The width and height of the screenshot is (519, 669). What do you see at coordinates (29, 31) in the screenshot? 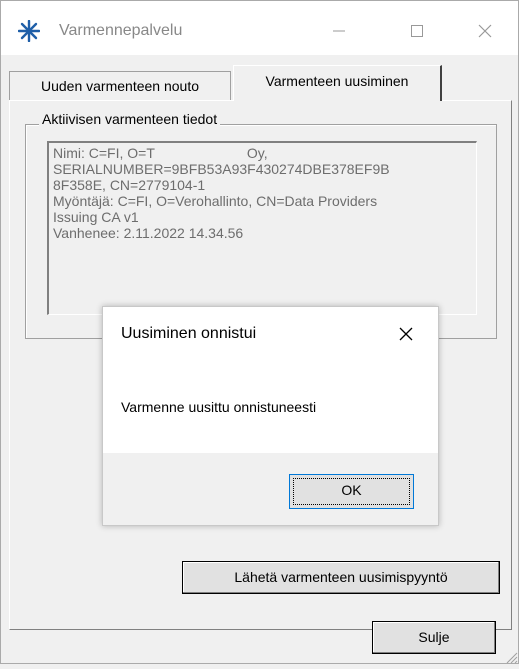
I see `app-asterisk-icon` at bounding box center [29, 31].